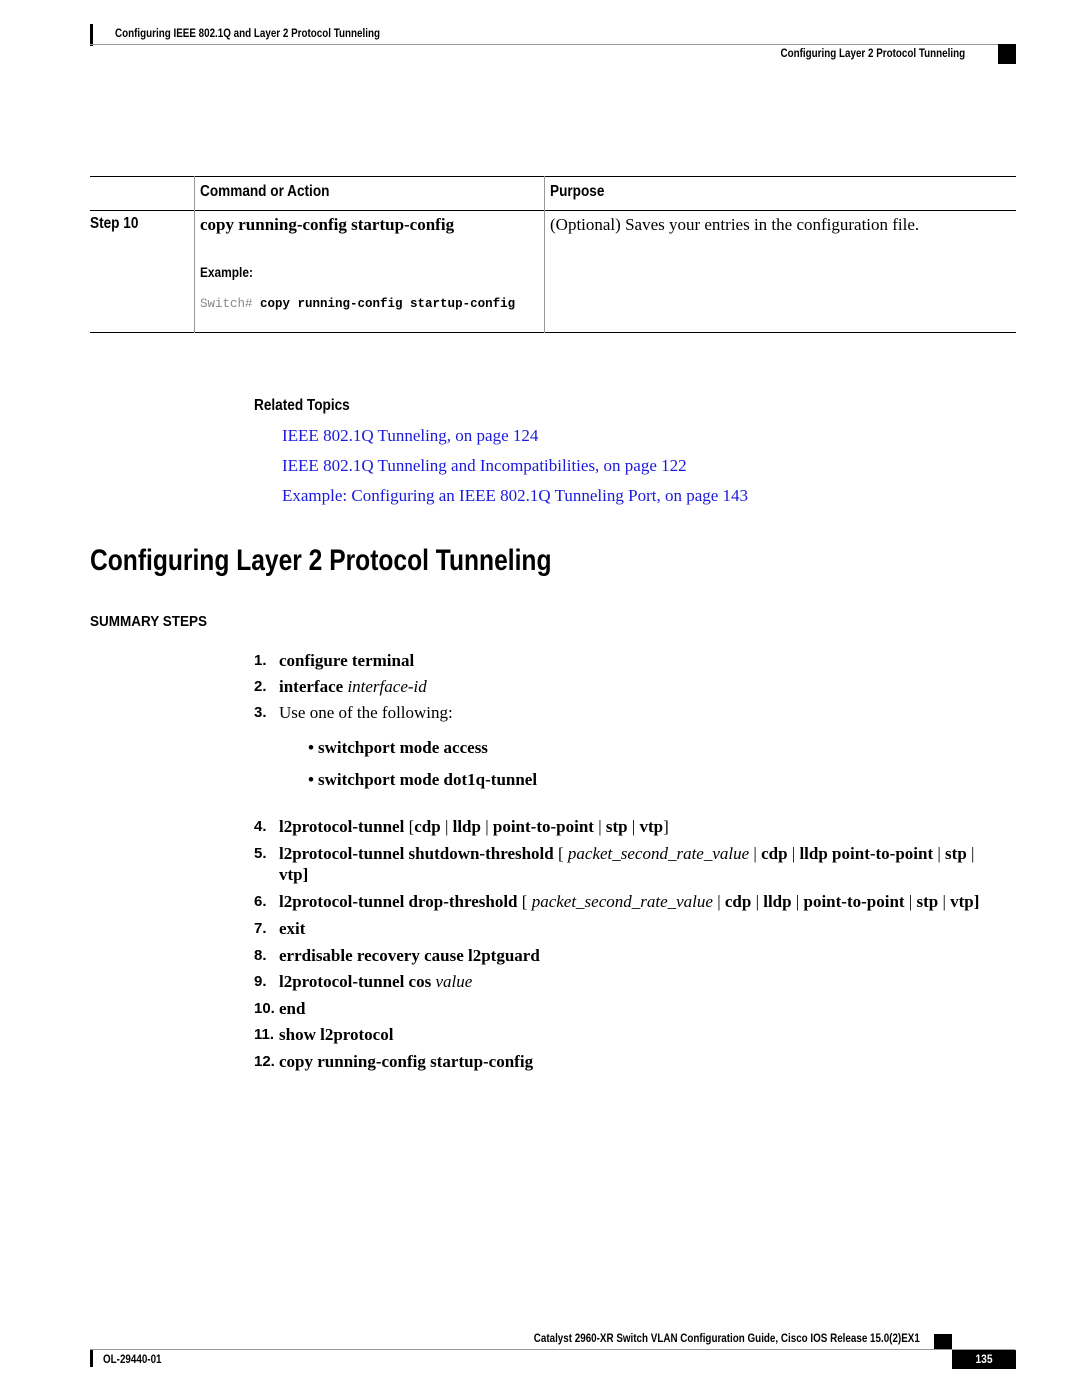  I want to click on option-bullet: • switchport mode access, so click(398, 748).